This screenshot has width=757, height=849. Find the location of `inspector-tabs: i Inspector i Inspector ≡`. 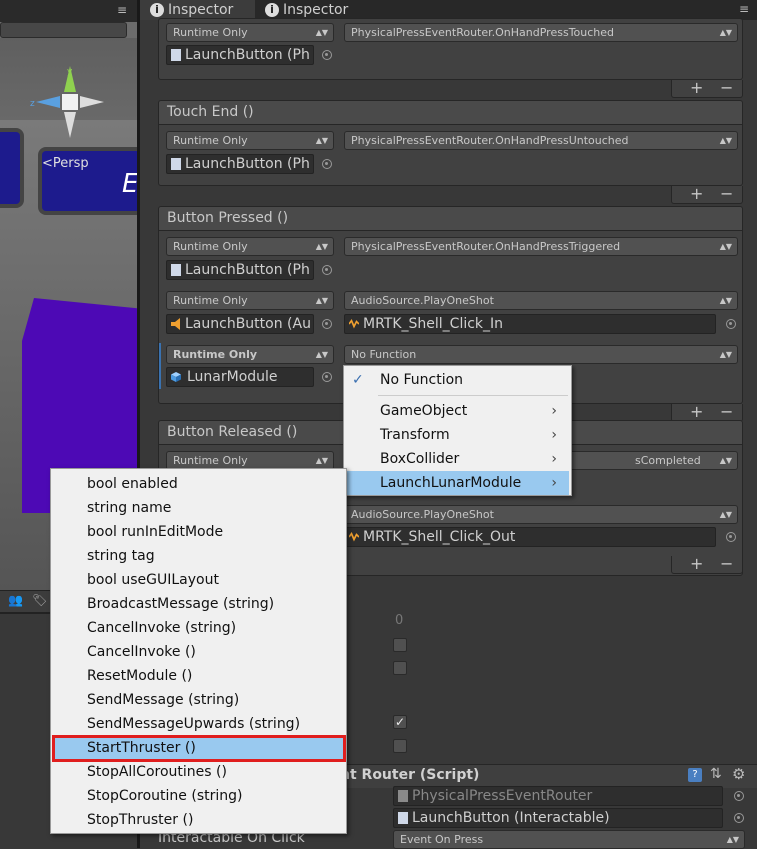

inspector-tabs: i Inspector i Inspector ≡ is located at coordinates (448, 10).